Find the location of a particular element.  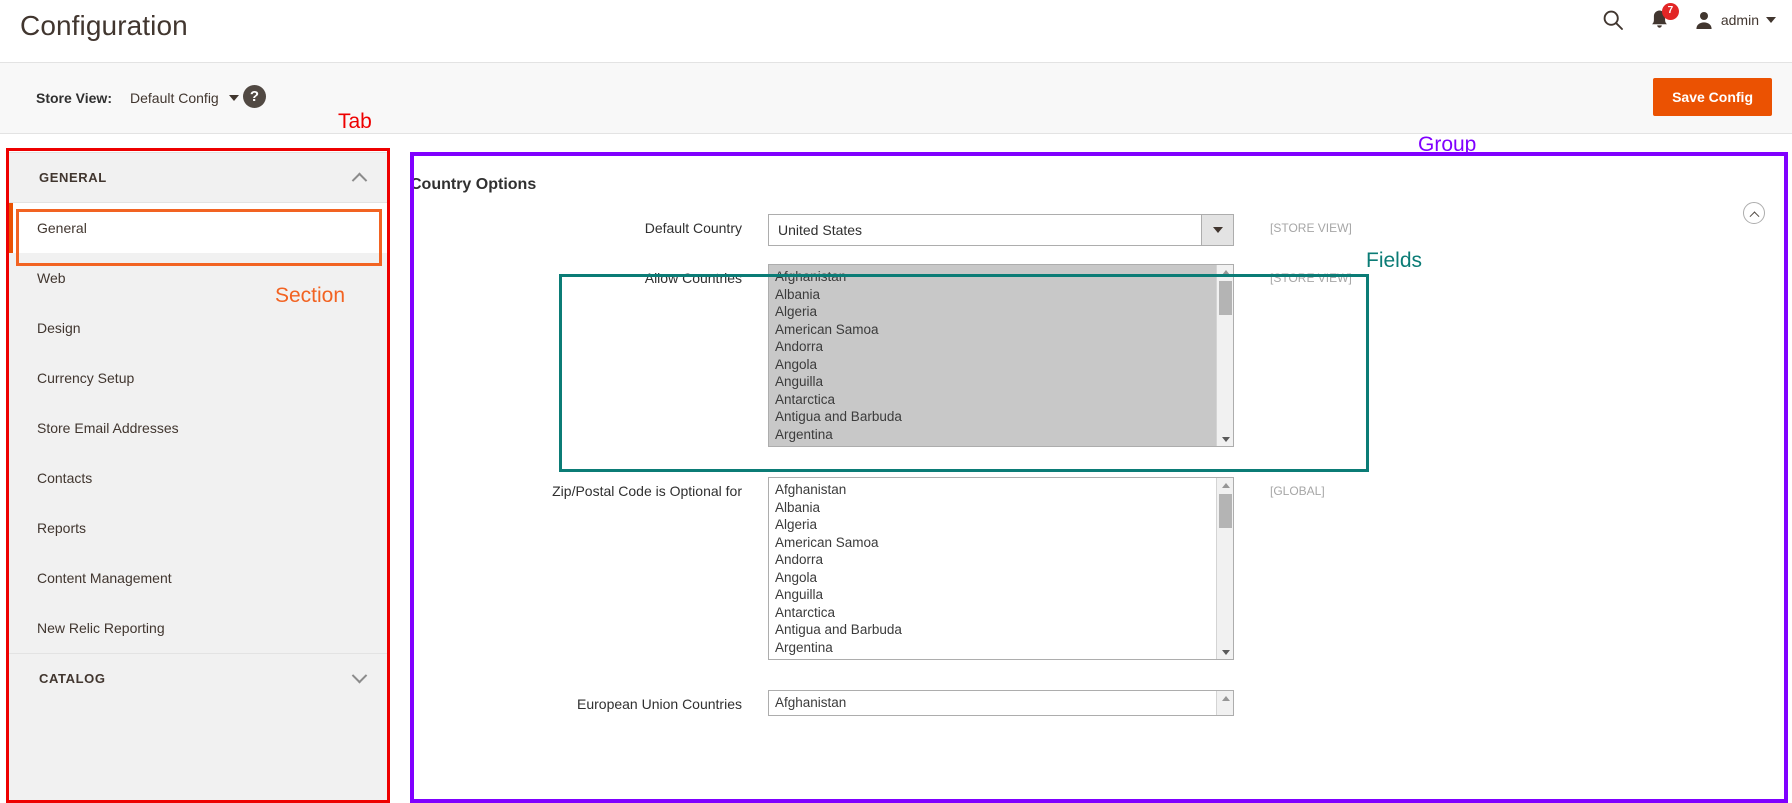

sidebar-item-new-relic-reporting: New Relic Reporting is located at coordinates (198, 628).